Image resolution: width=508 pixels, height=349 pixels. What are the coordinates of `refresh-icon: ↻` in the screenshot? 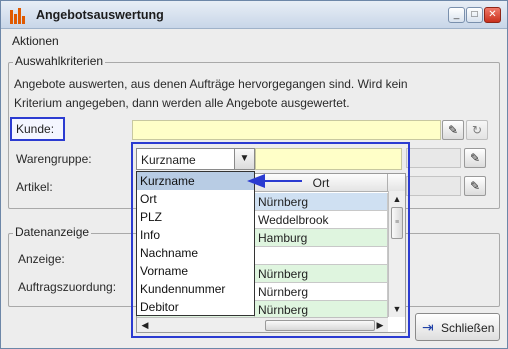 It's located at (477, 130).